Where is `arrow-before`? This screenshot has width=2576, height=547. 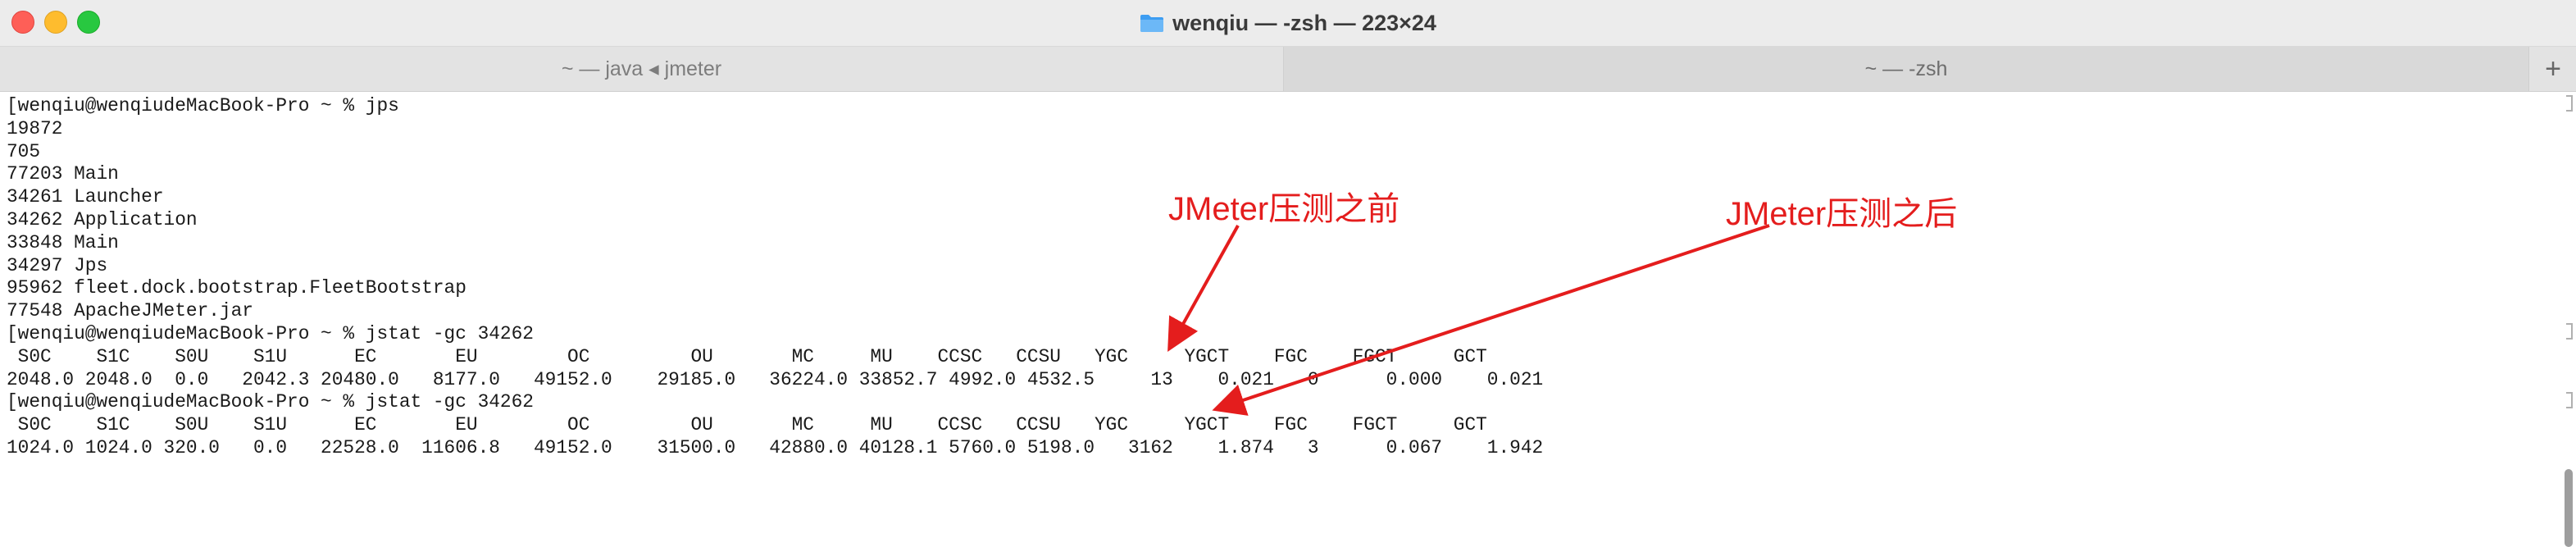
arrow-before is located at coordinates (1203, 288).